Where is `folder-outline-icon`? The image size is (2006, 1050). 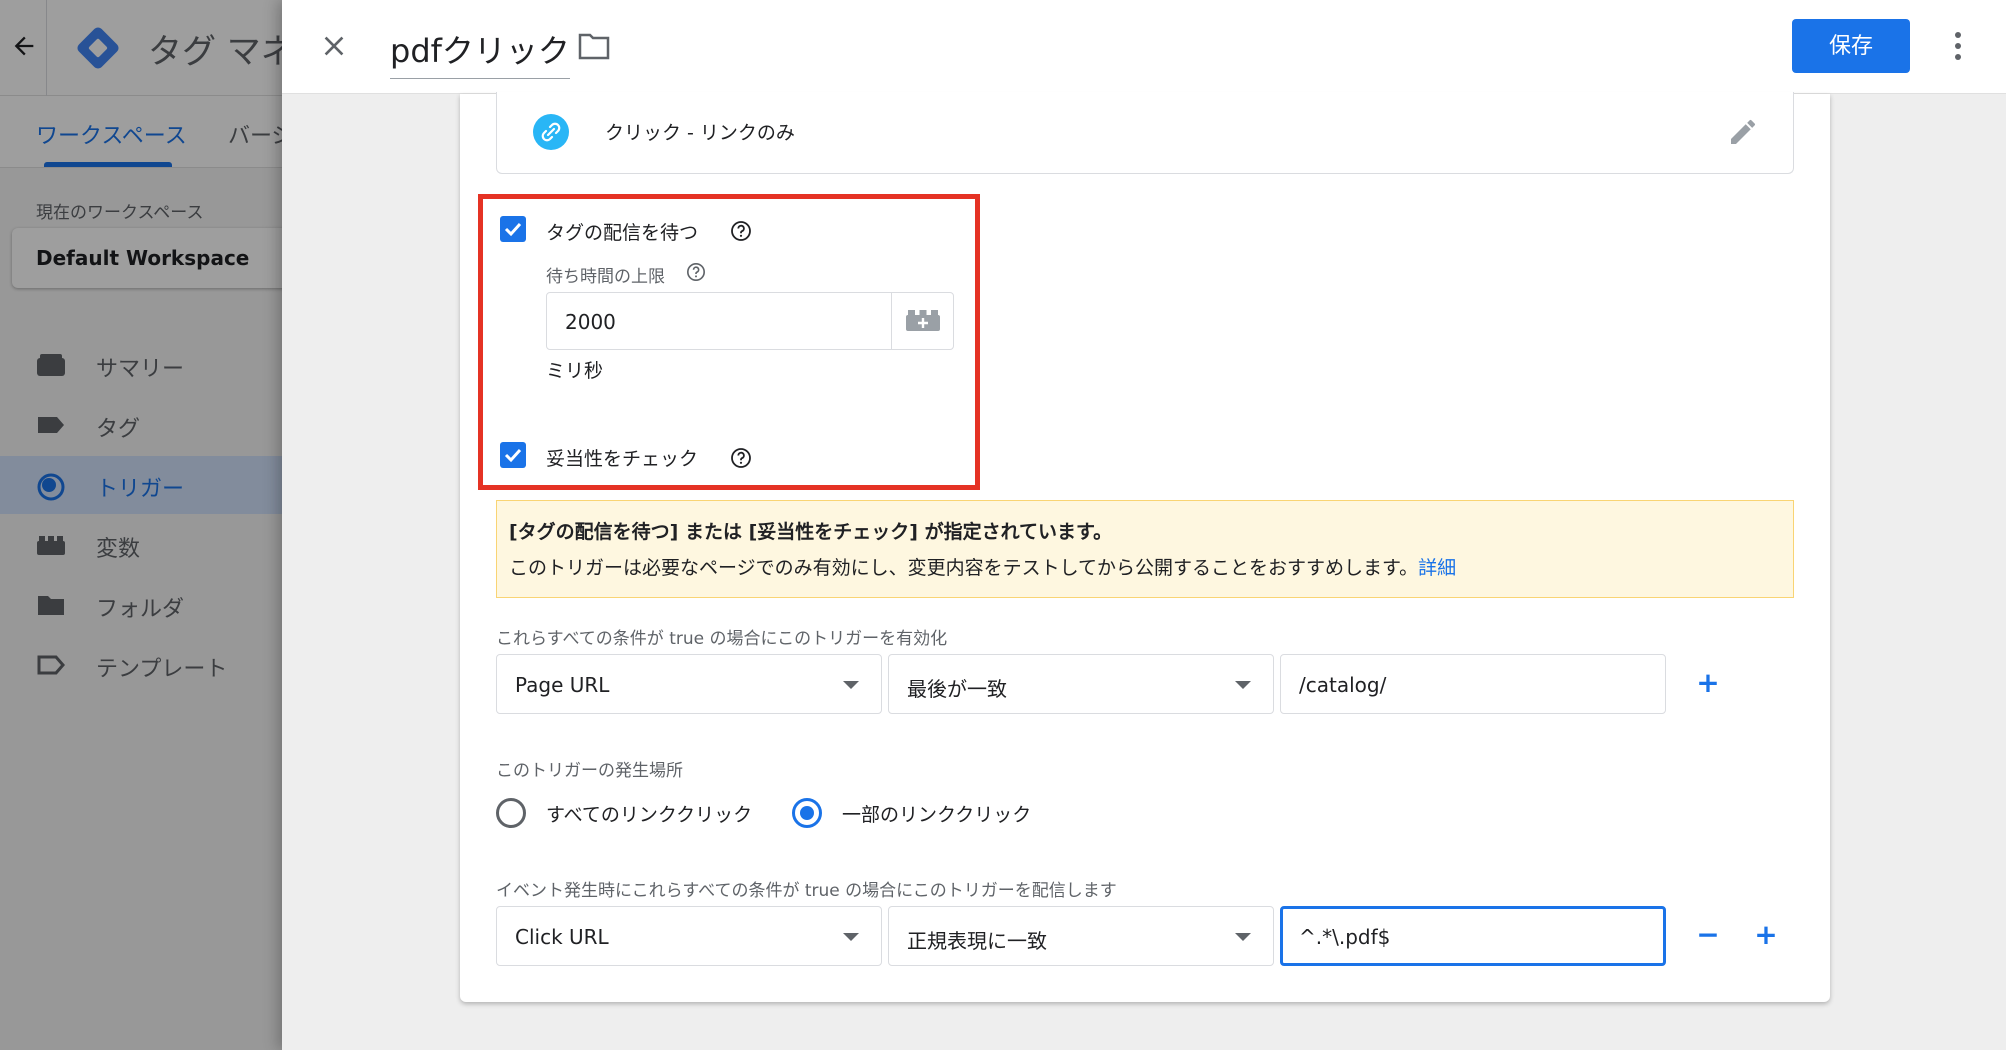
folder-outline-icon is located at coordinates (594, 46).